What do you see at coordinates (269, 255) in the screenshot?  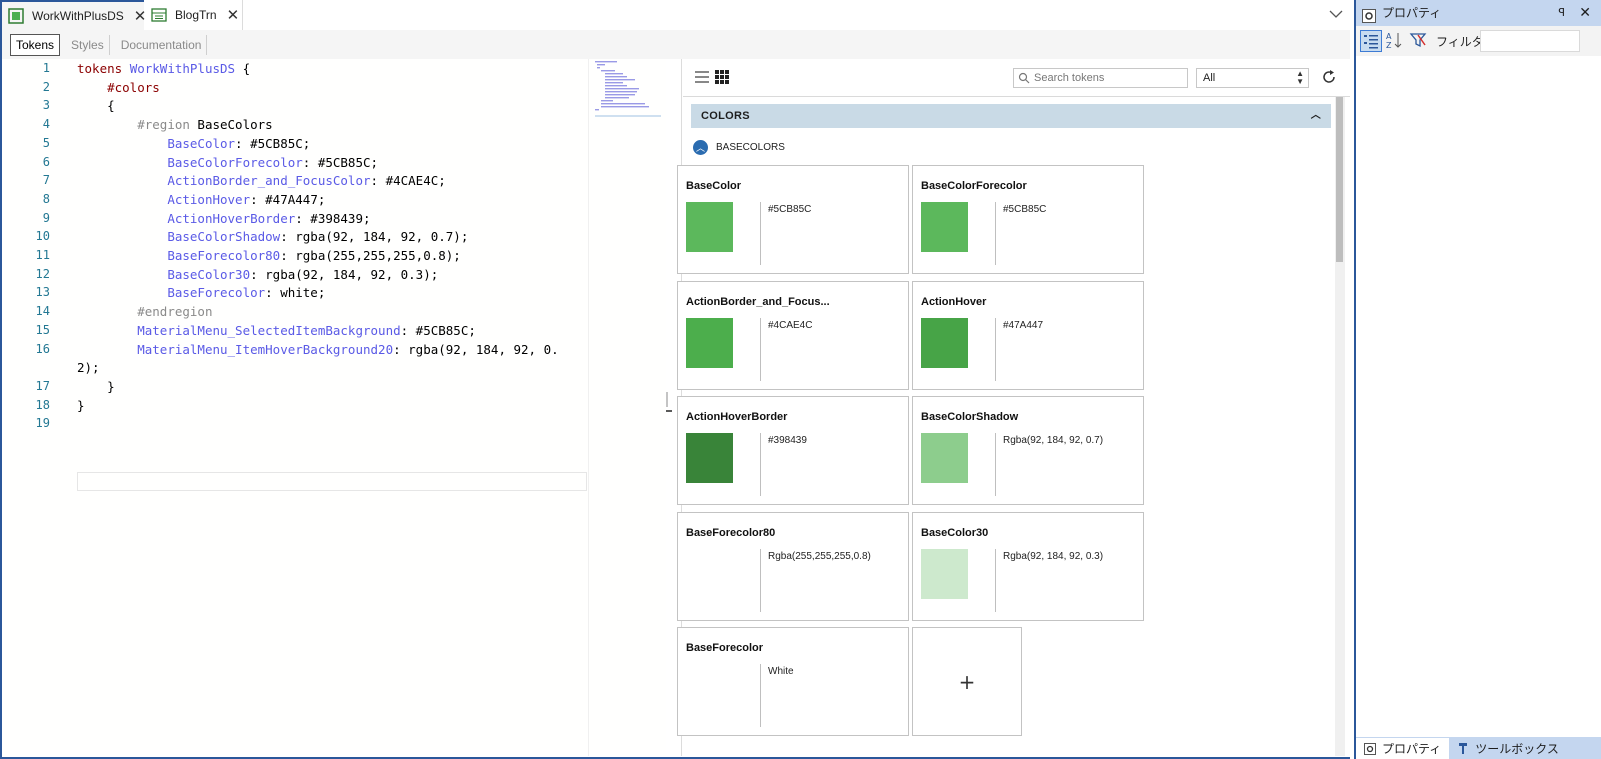 I see `code-line: BaseForecolor80: rgba(255,255,255,0.8);` at bounding box center [269, 255].